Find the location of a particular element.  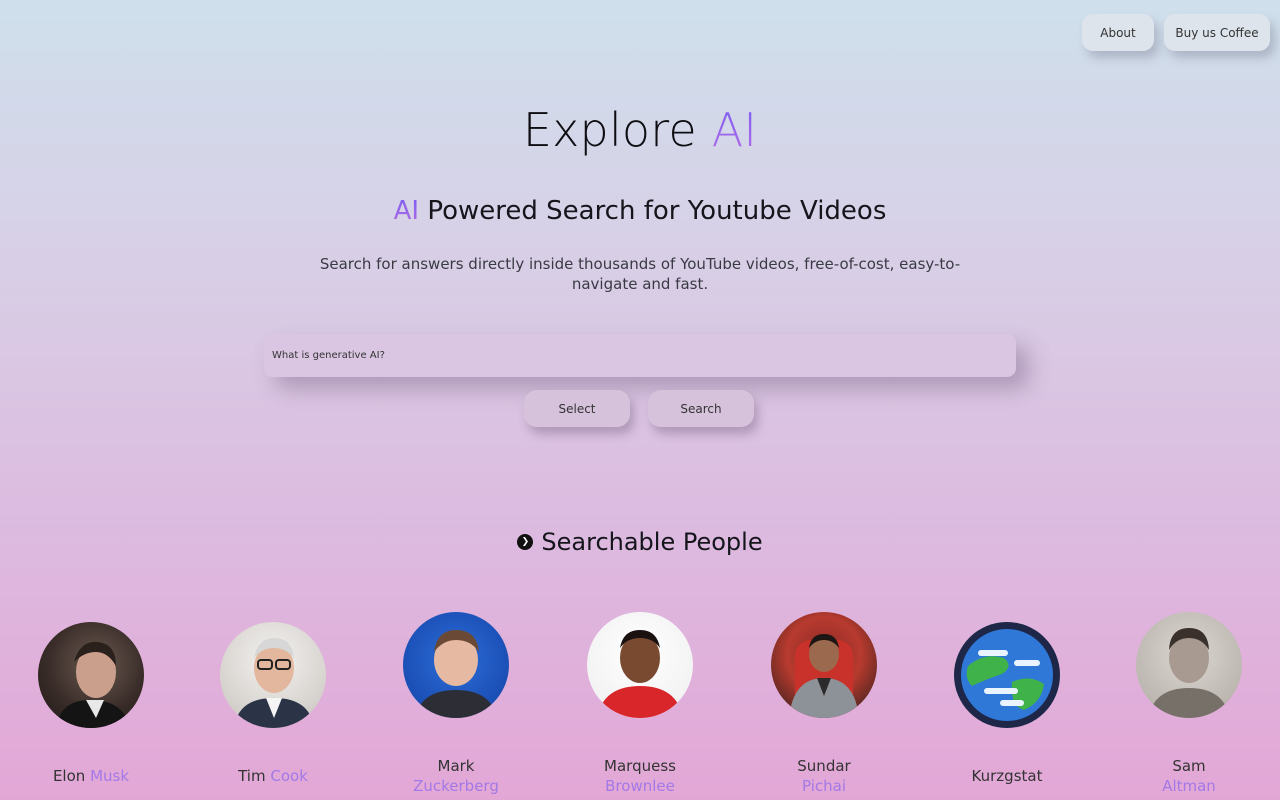

person-card-sundar-pichai: Sundar Pichai is located at coordinates (824, 703).